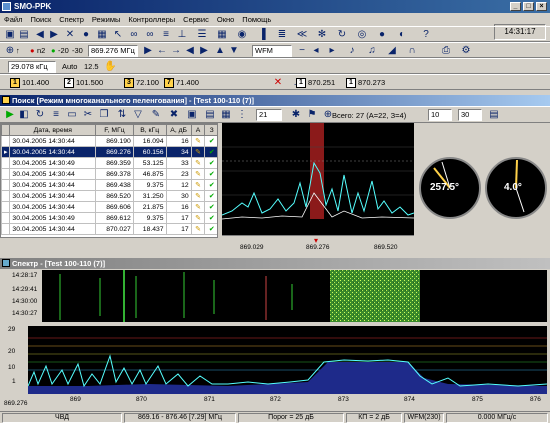 The height and width of the screenshot is (423, 550). Describe the element at coordinates (392, 51) in the screenshot. I see `volume-icon: ◢` at that location.